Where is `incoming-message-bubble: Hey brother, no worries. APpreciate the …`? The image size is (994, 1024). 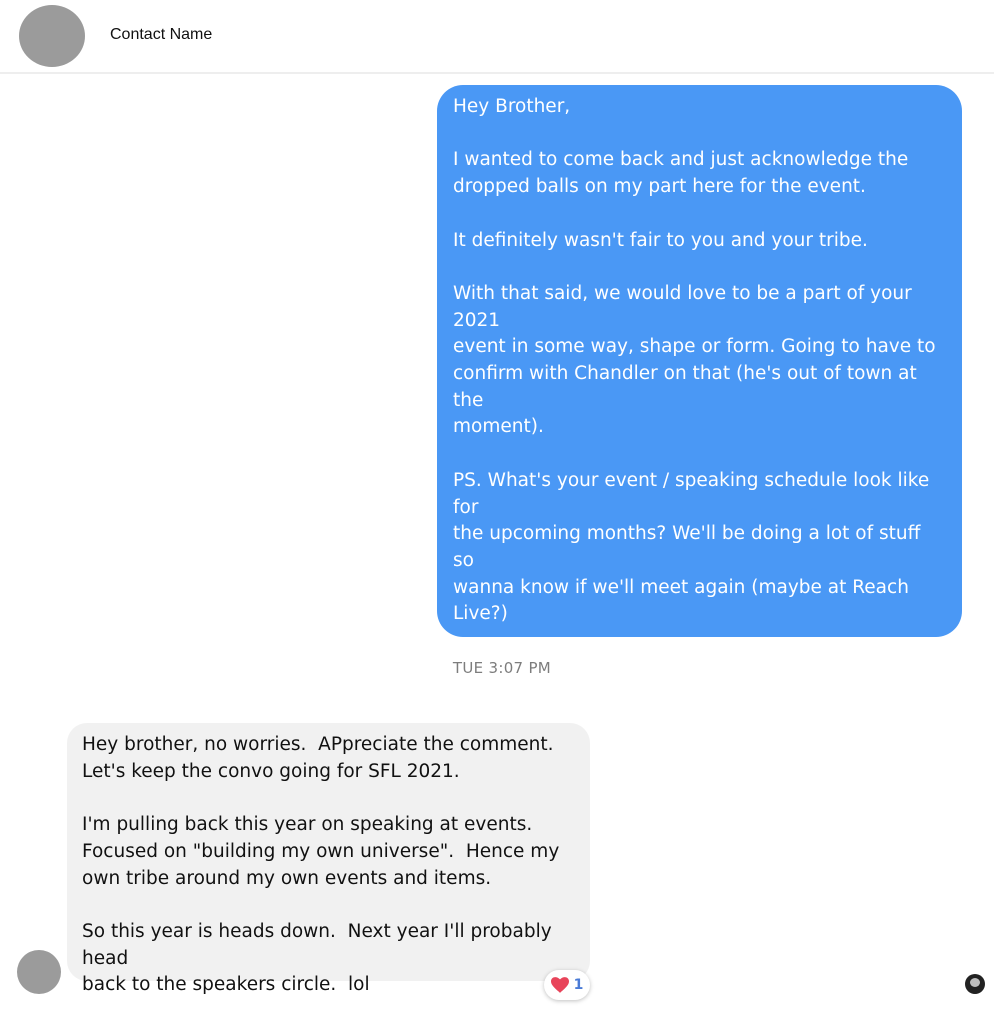
incoming-message-bubble: Hey brother, no worries. APpreciate the … is located at coordinates (328, 859).